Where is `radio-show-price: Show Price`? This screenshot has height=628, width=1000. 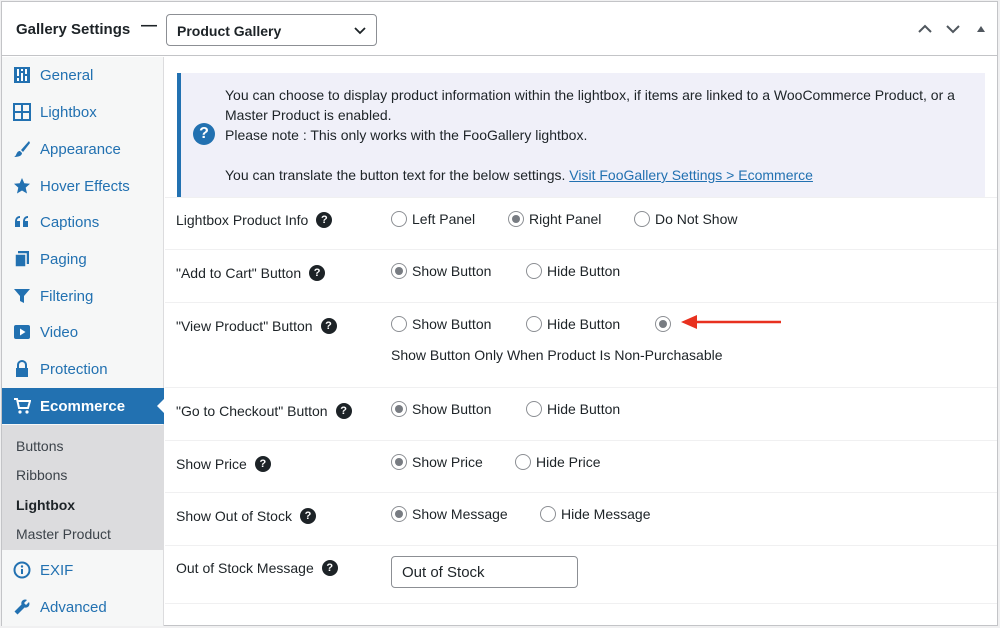 radio-show-price: Show Price is located at coordinates (437, 462).